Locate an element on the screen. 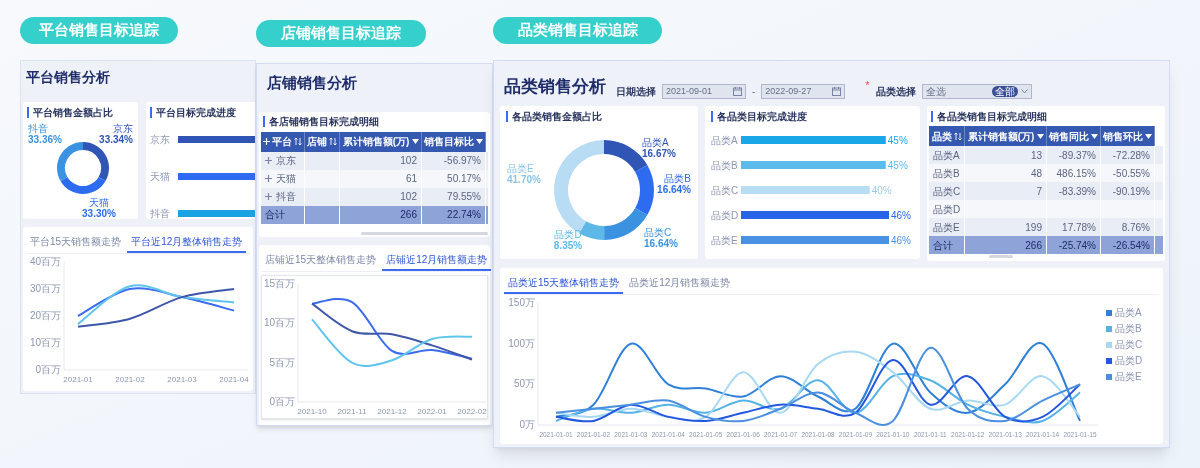 This screenshot has width=1200, height=468. table-cell-text: 品类E is located at coordinates (946, 227).